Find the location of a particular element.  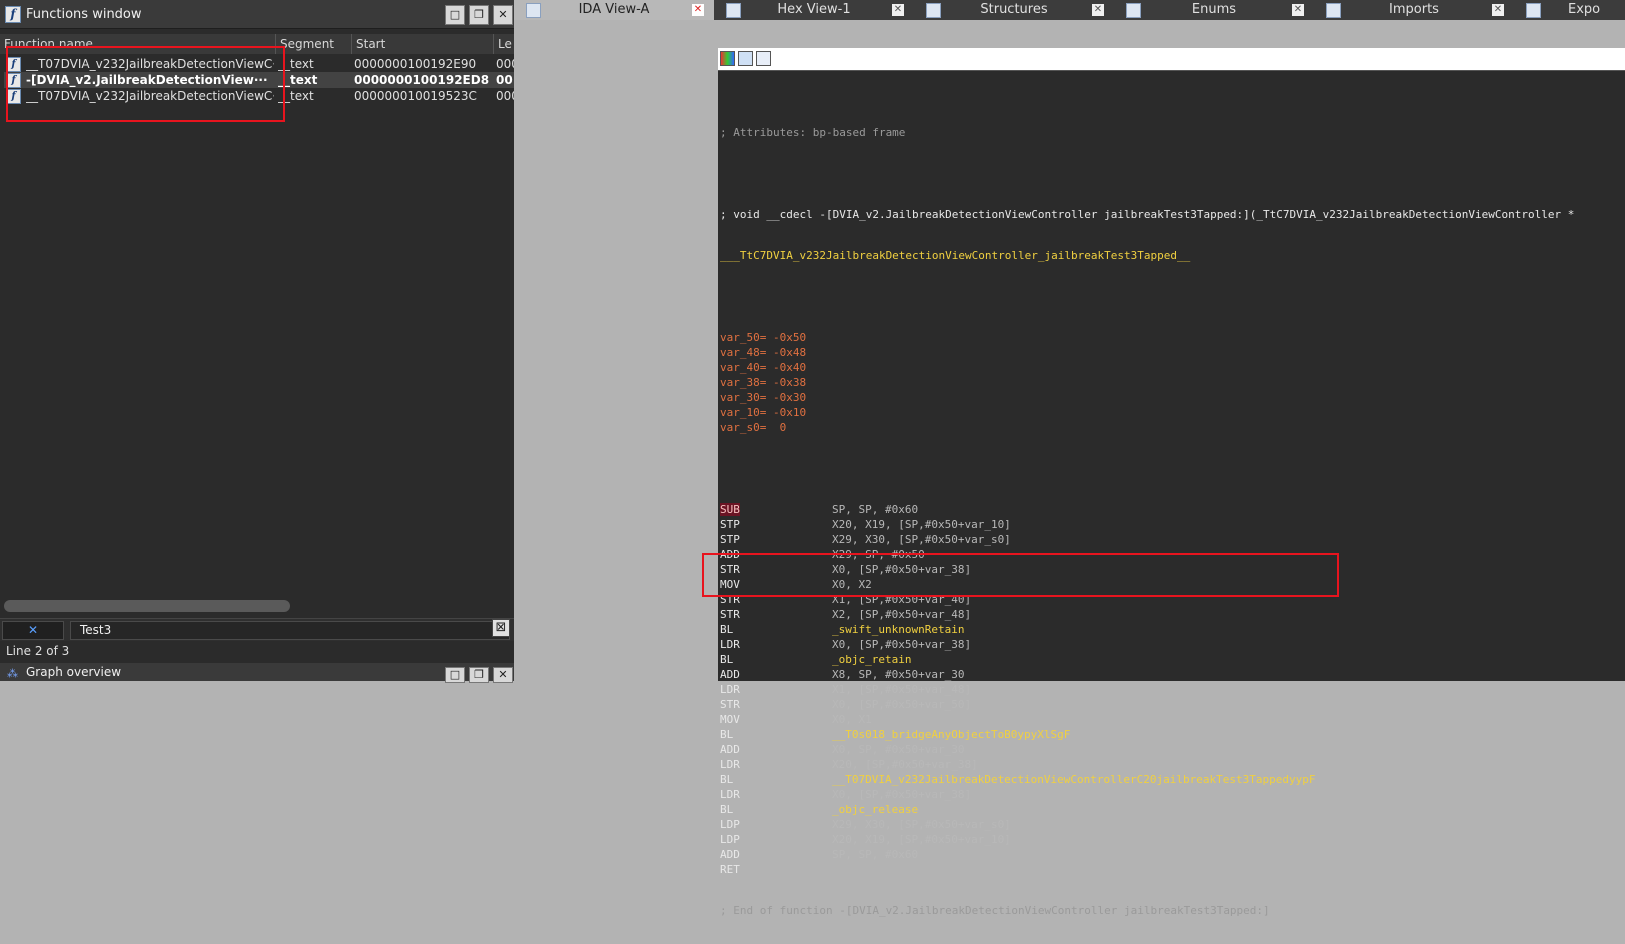

graph-overview-title: Graph overview is located at coordinates (74, 672).